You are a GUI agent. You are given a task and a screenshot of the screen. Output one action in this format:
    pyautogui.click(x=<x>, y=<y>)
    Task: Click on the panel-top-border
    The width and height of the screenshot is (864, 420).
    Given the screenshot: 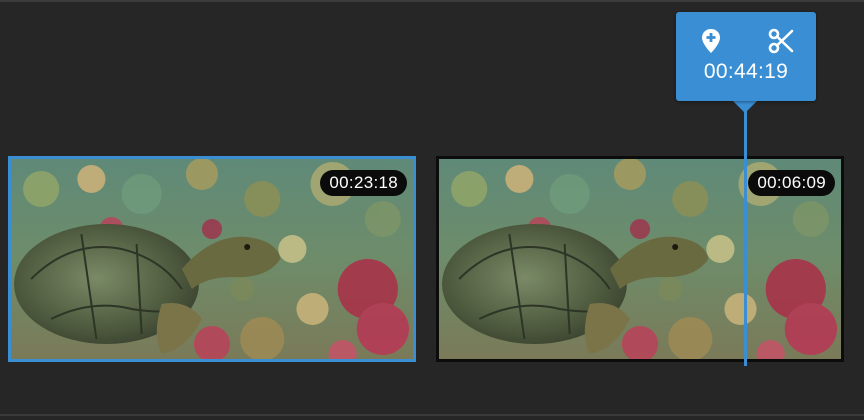 What is the action you would take?
    pyautogui.click(x=432, y=1)
    